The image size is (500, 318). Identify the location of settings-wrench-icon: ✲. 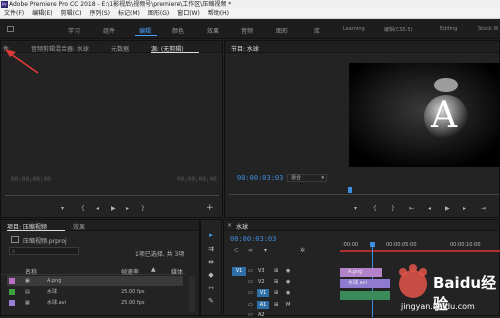
(302, 251).